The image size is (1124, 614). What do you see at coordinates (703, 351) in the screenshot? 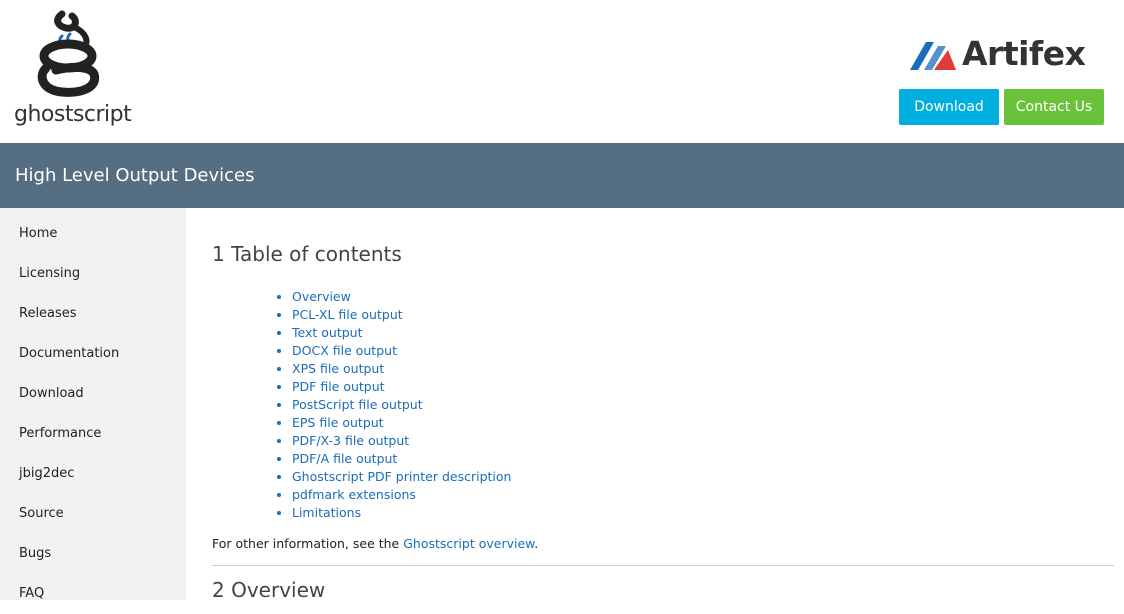
I see `list-item: DOCX file output` at bounding box center [703, 351].